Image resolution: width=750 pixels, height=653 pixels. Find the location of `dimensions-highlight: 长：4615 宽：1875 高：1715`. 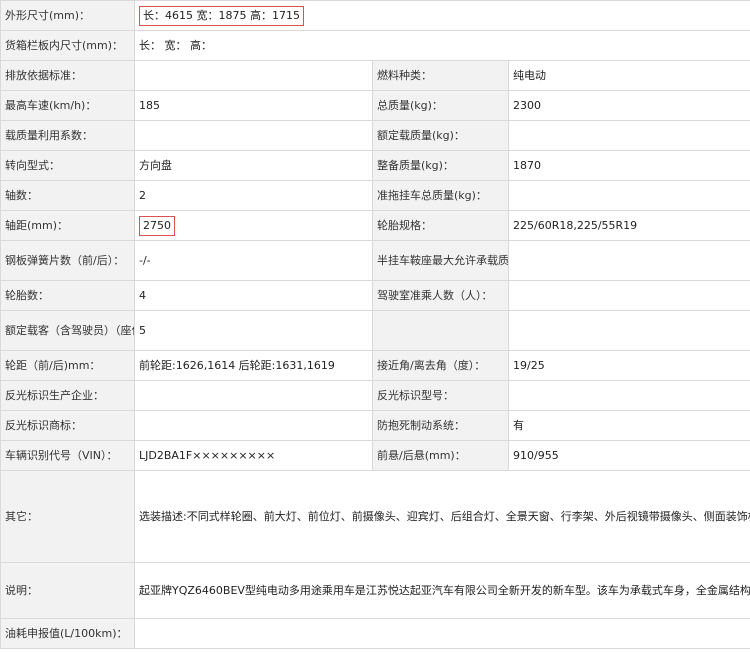

dimensions-highlight: 长：4615 宽：1875 高：1715 is located at coordinates (221, 15).